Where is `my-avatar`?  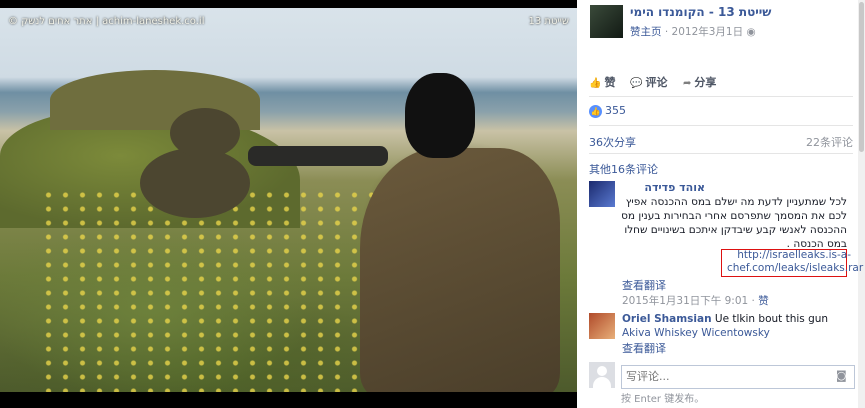 my-avatar is located at coordinates (602, 375).